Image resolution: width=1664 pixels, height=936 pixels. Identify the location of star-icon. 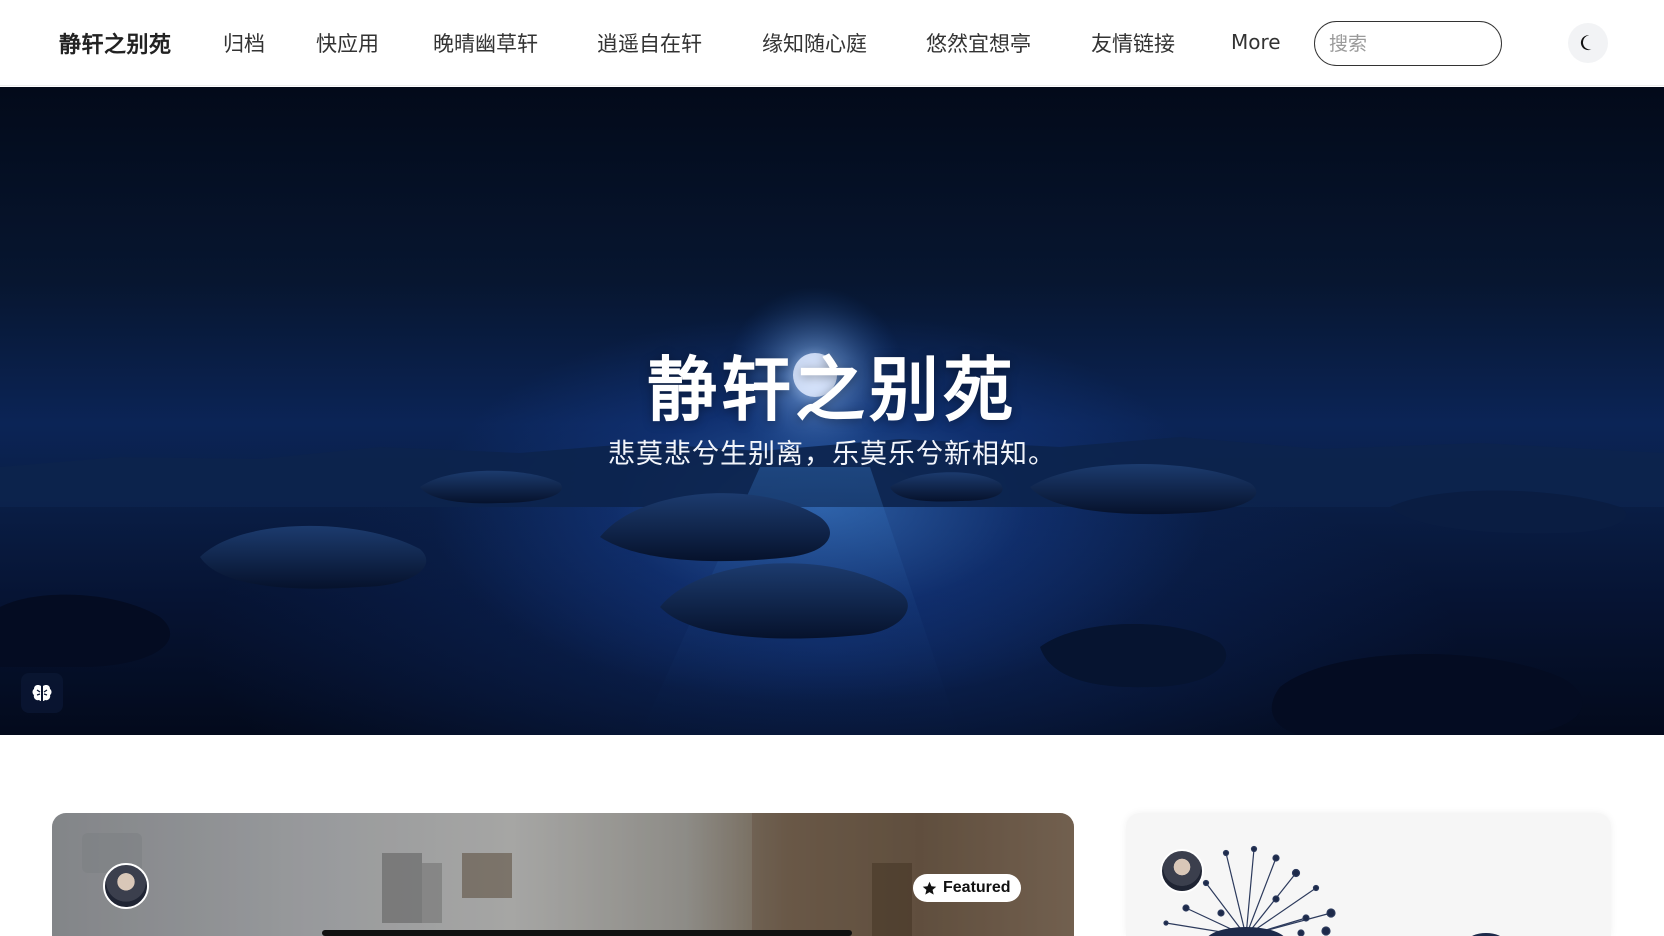
(929, 888).